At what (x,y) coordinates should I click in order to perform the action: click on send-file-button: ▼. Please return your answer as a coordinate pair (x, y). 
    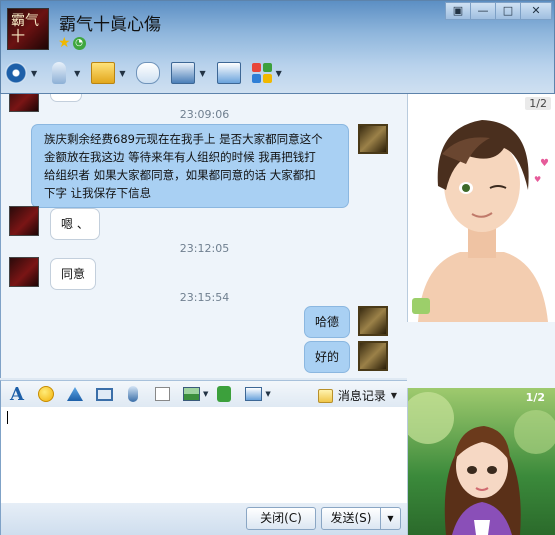
    Looking at the image, I should click on (108, 73).